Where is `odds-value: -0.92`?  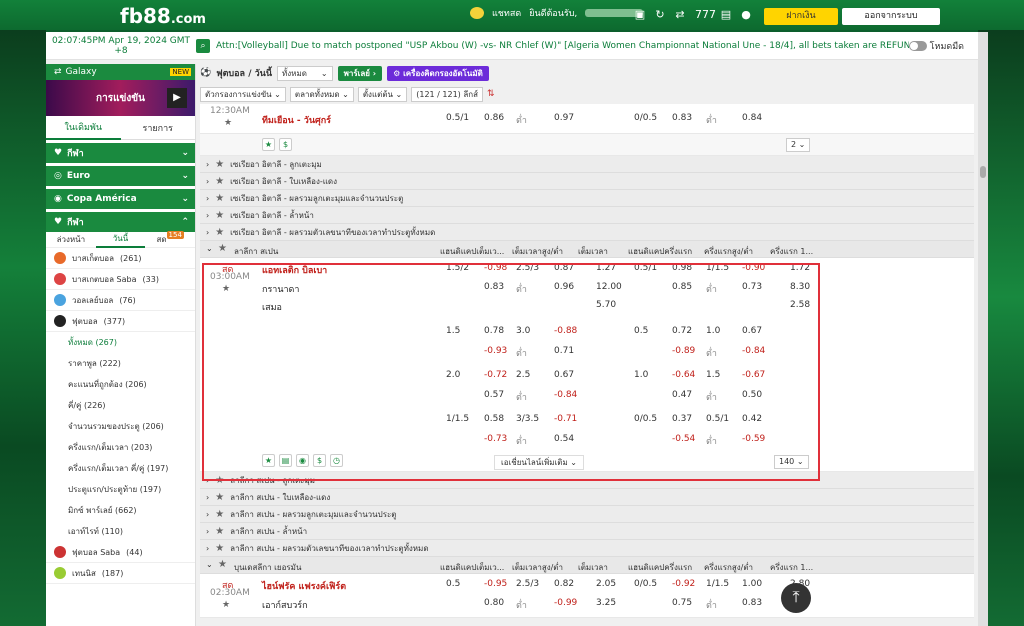 odds-value: -0.92 is located at coordinates (683, 584).